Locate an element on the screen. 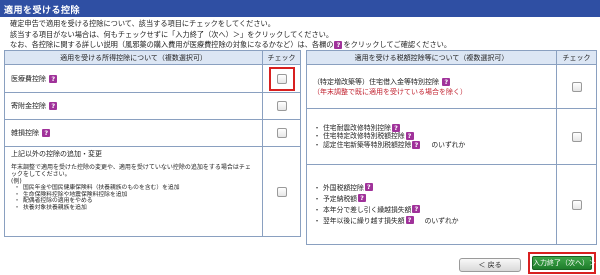  other-deductions-title: 上記以外の控除の追加・変更 is located at coordinates (56, 154).